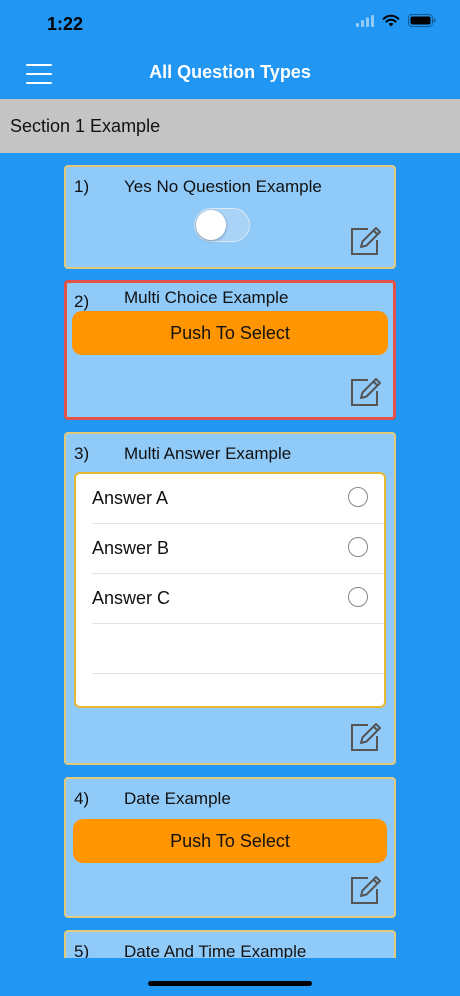 Image resolution: width=460 pixels, height=996 pixels. Describe the element at coordinates (391, 20) in the screenshot. I see `wifi-icon` at that location.